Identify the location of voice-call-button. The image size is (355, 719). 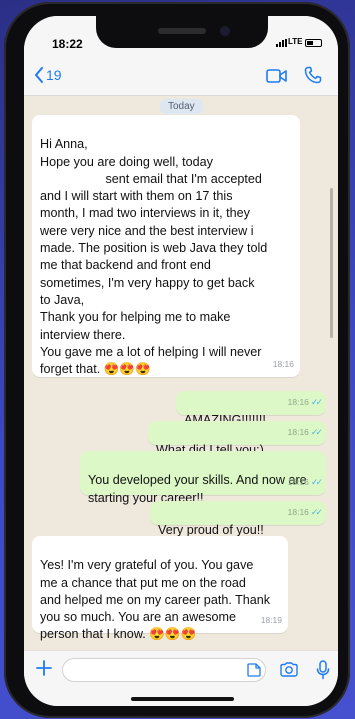
(313, 77).